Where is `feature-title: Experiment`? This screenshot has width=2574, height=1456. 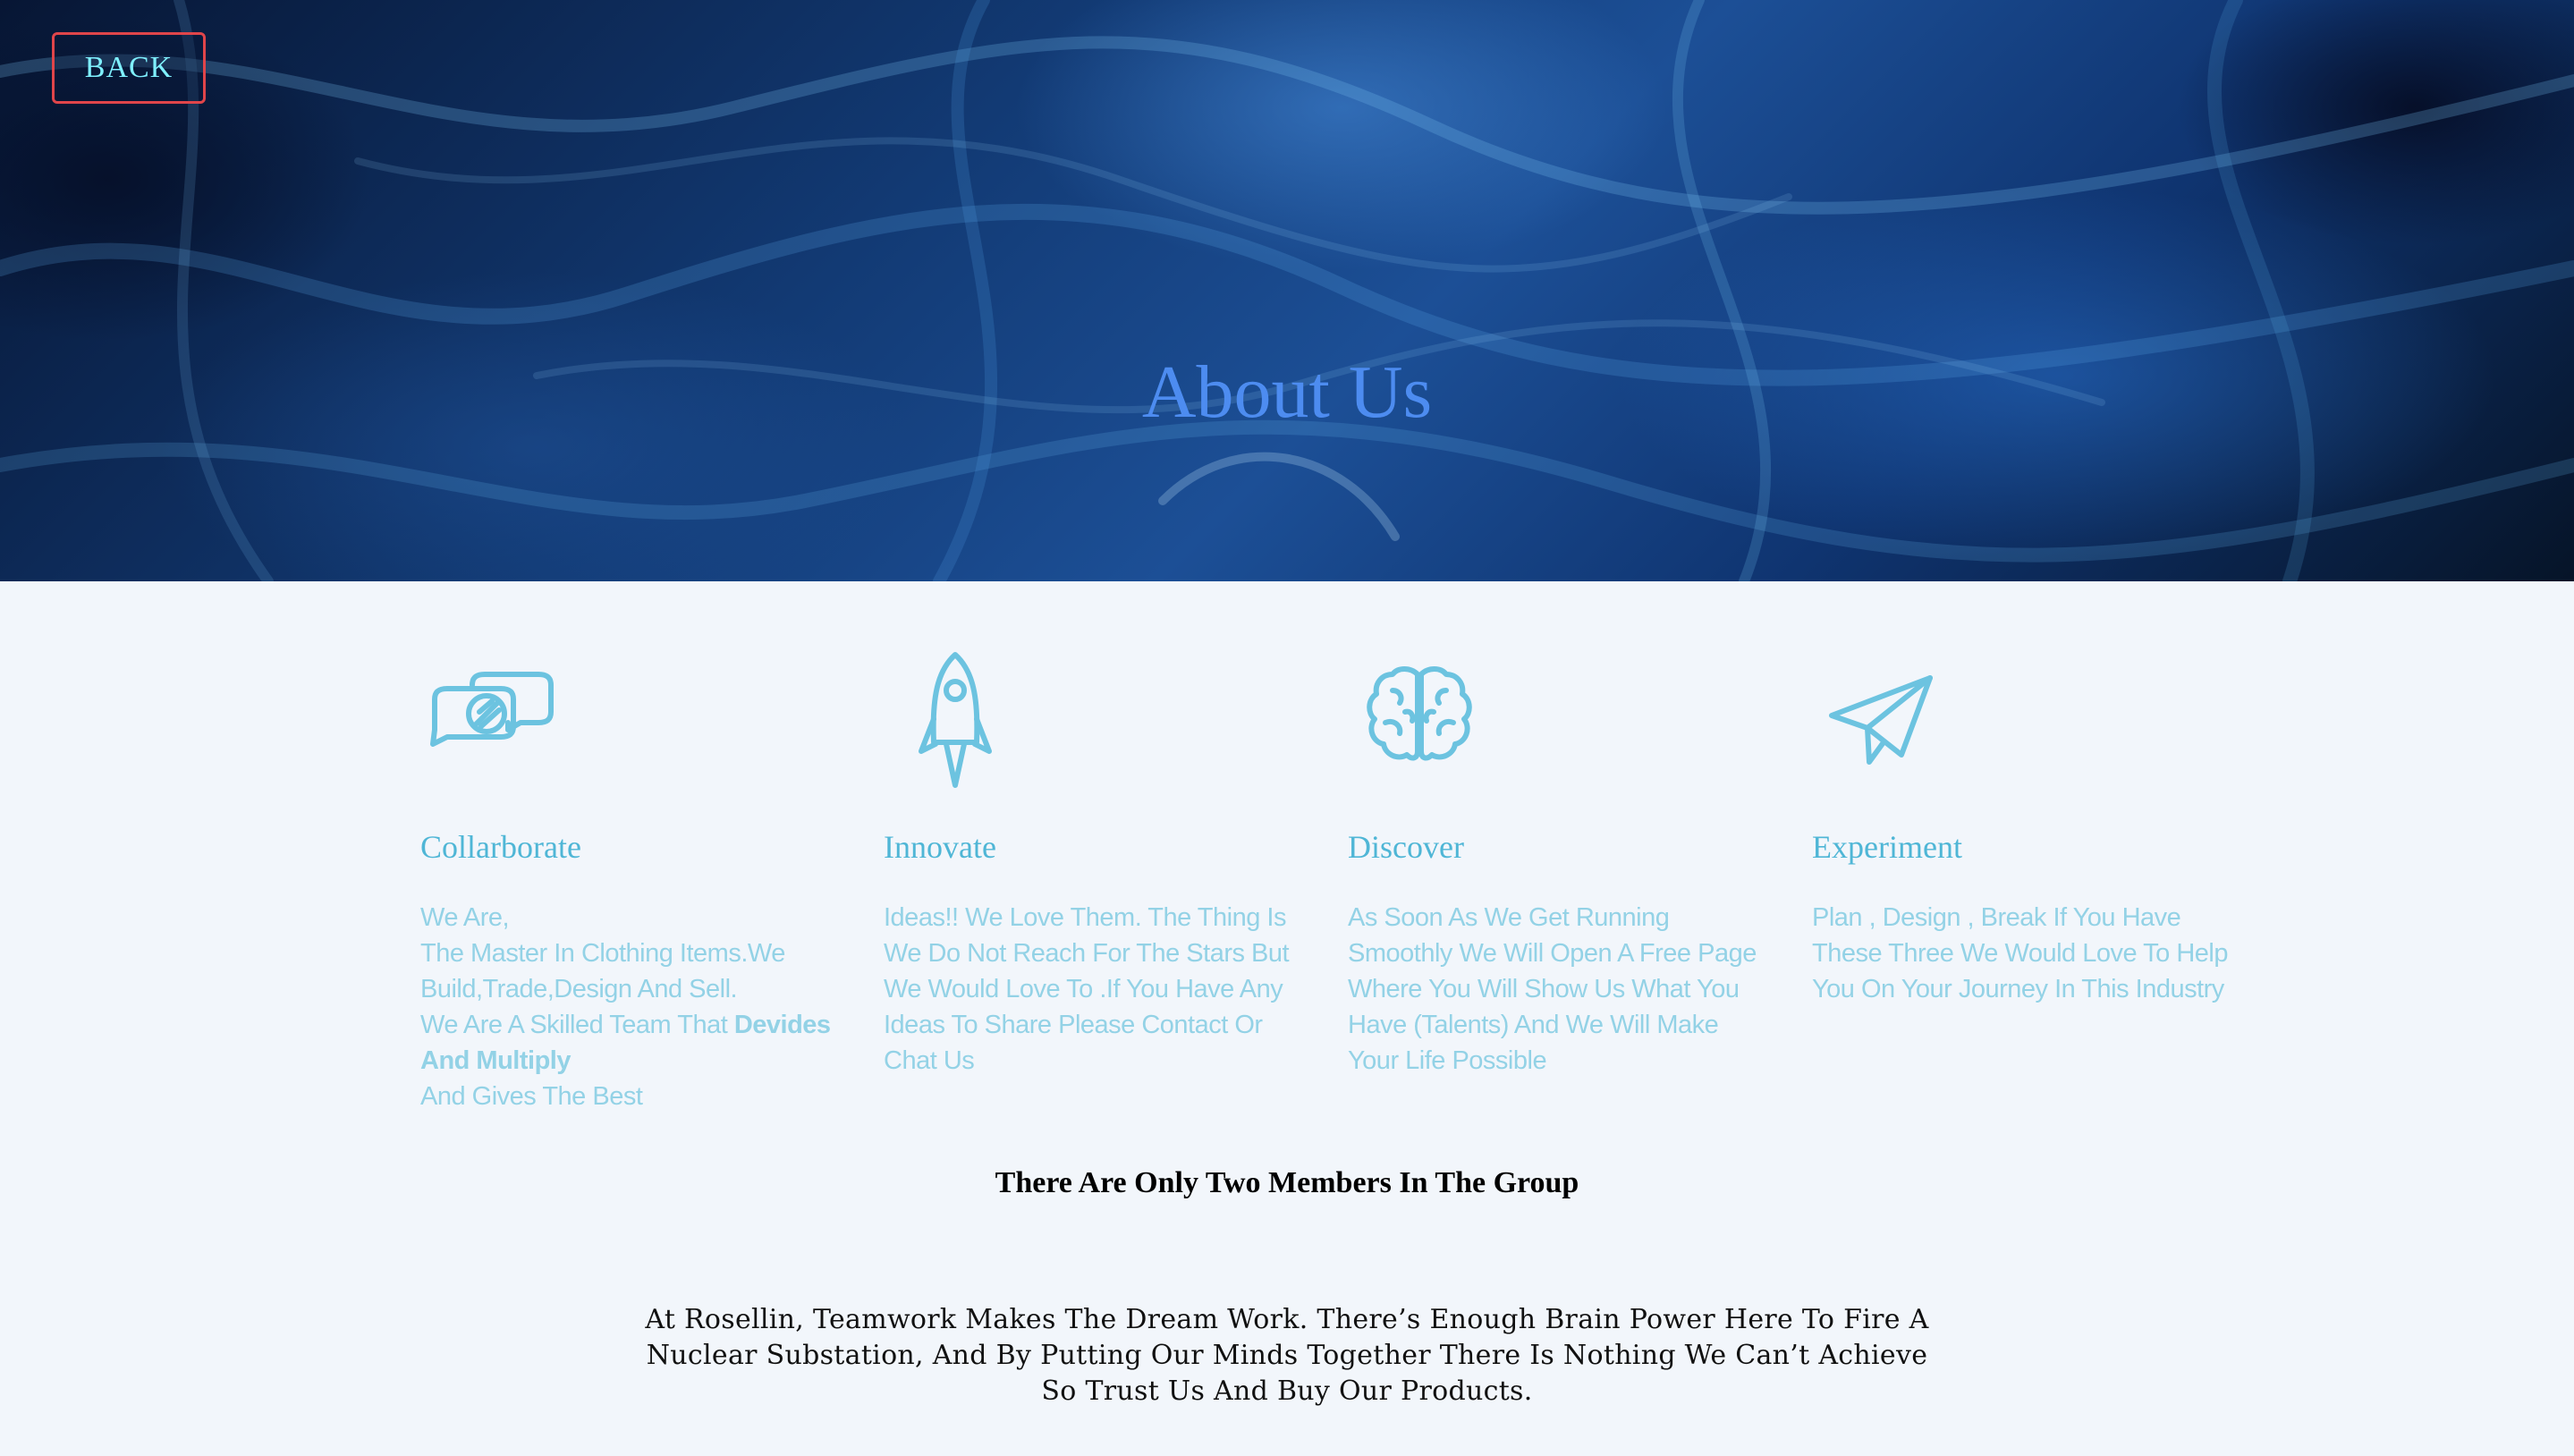 feature-title: Experiment is located at coordinates (1887, 847).